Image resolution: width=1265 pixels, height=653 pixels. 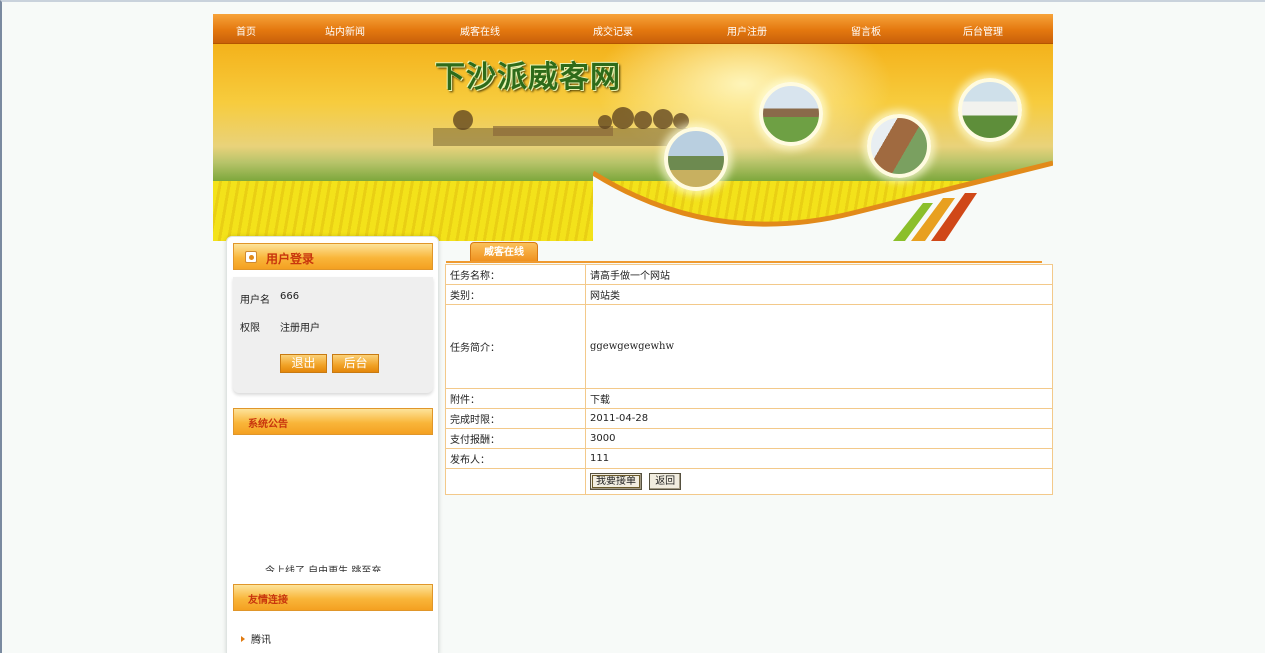 I want to click on notice-box-header: 系统公告, so click(x=333, y=421).